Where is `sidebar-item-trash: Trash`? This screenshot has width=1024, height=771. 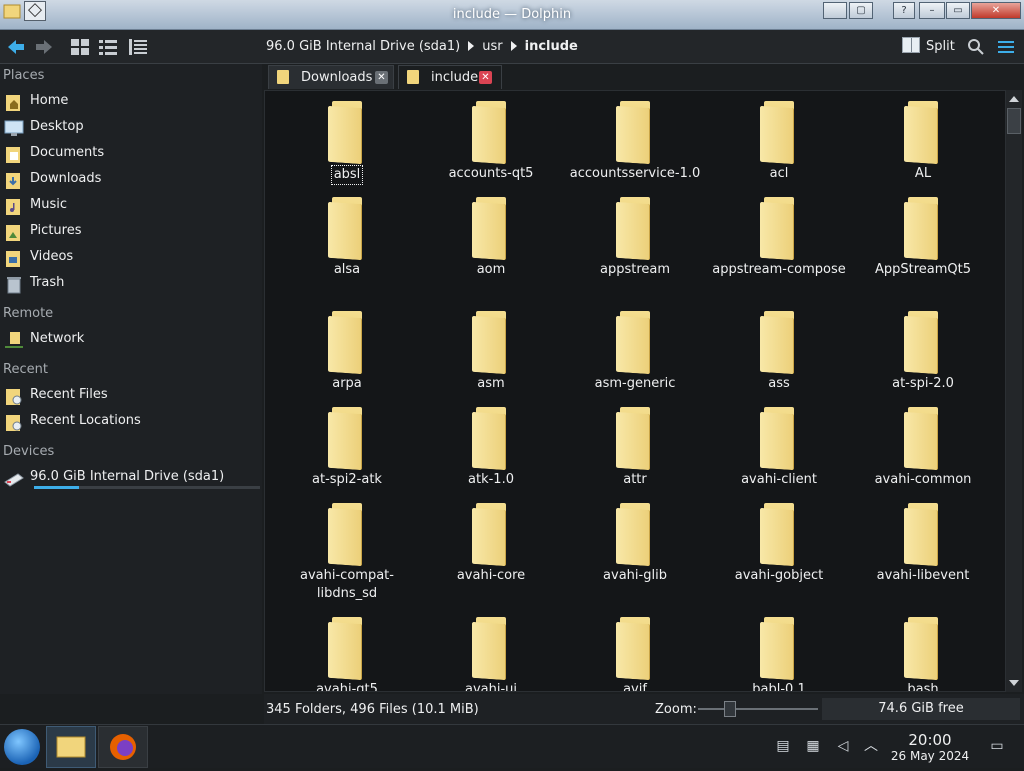
sidebar-item-trash: Trash is located at coordinates (130, 284).